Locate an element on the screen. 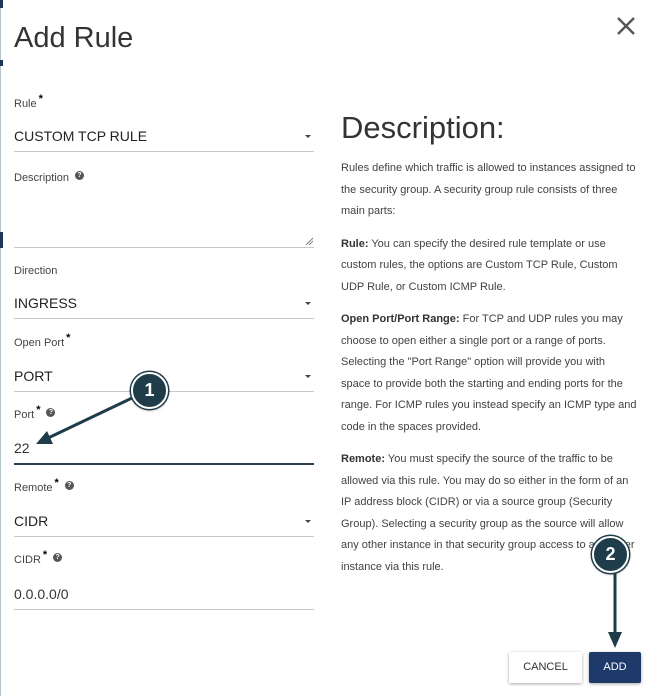  open-port-label: Open Port is located at coordinates (39, 343).